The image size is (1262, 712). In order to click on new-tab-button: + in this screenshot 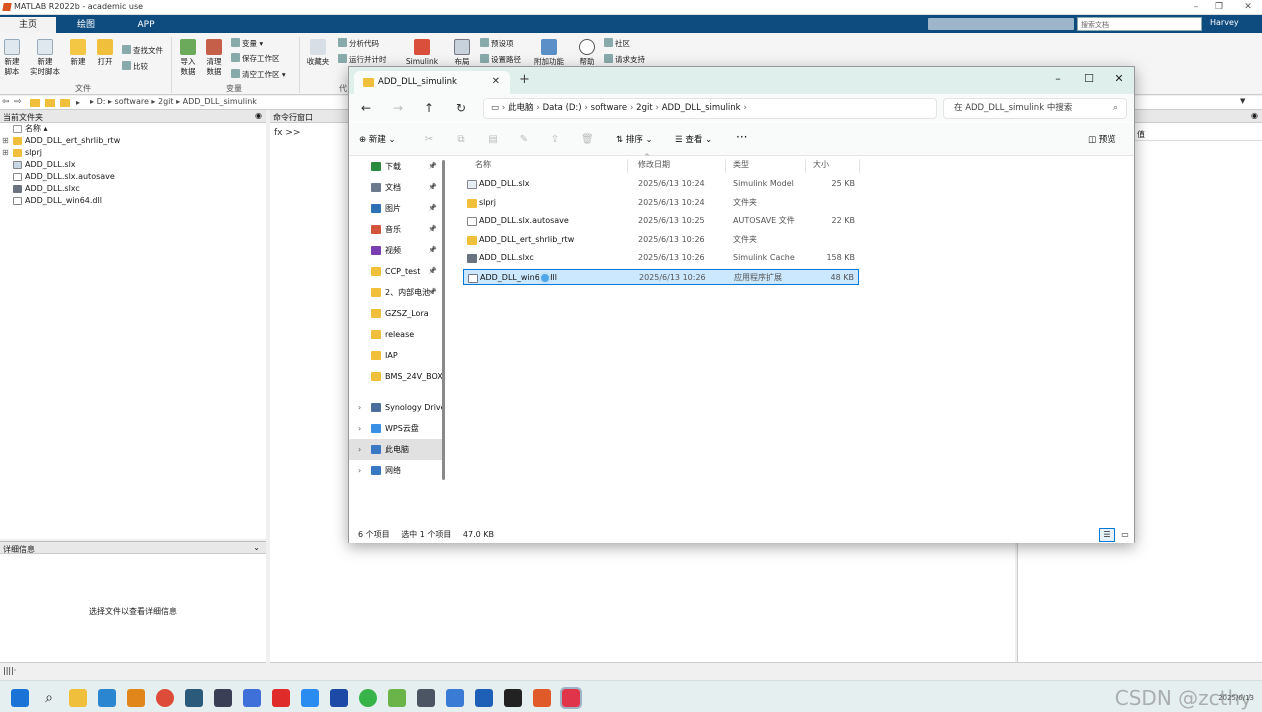, I will do `click(524, 79)`.